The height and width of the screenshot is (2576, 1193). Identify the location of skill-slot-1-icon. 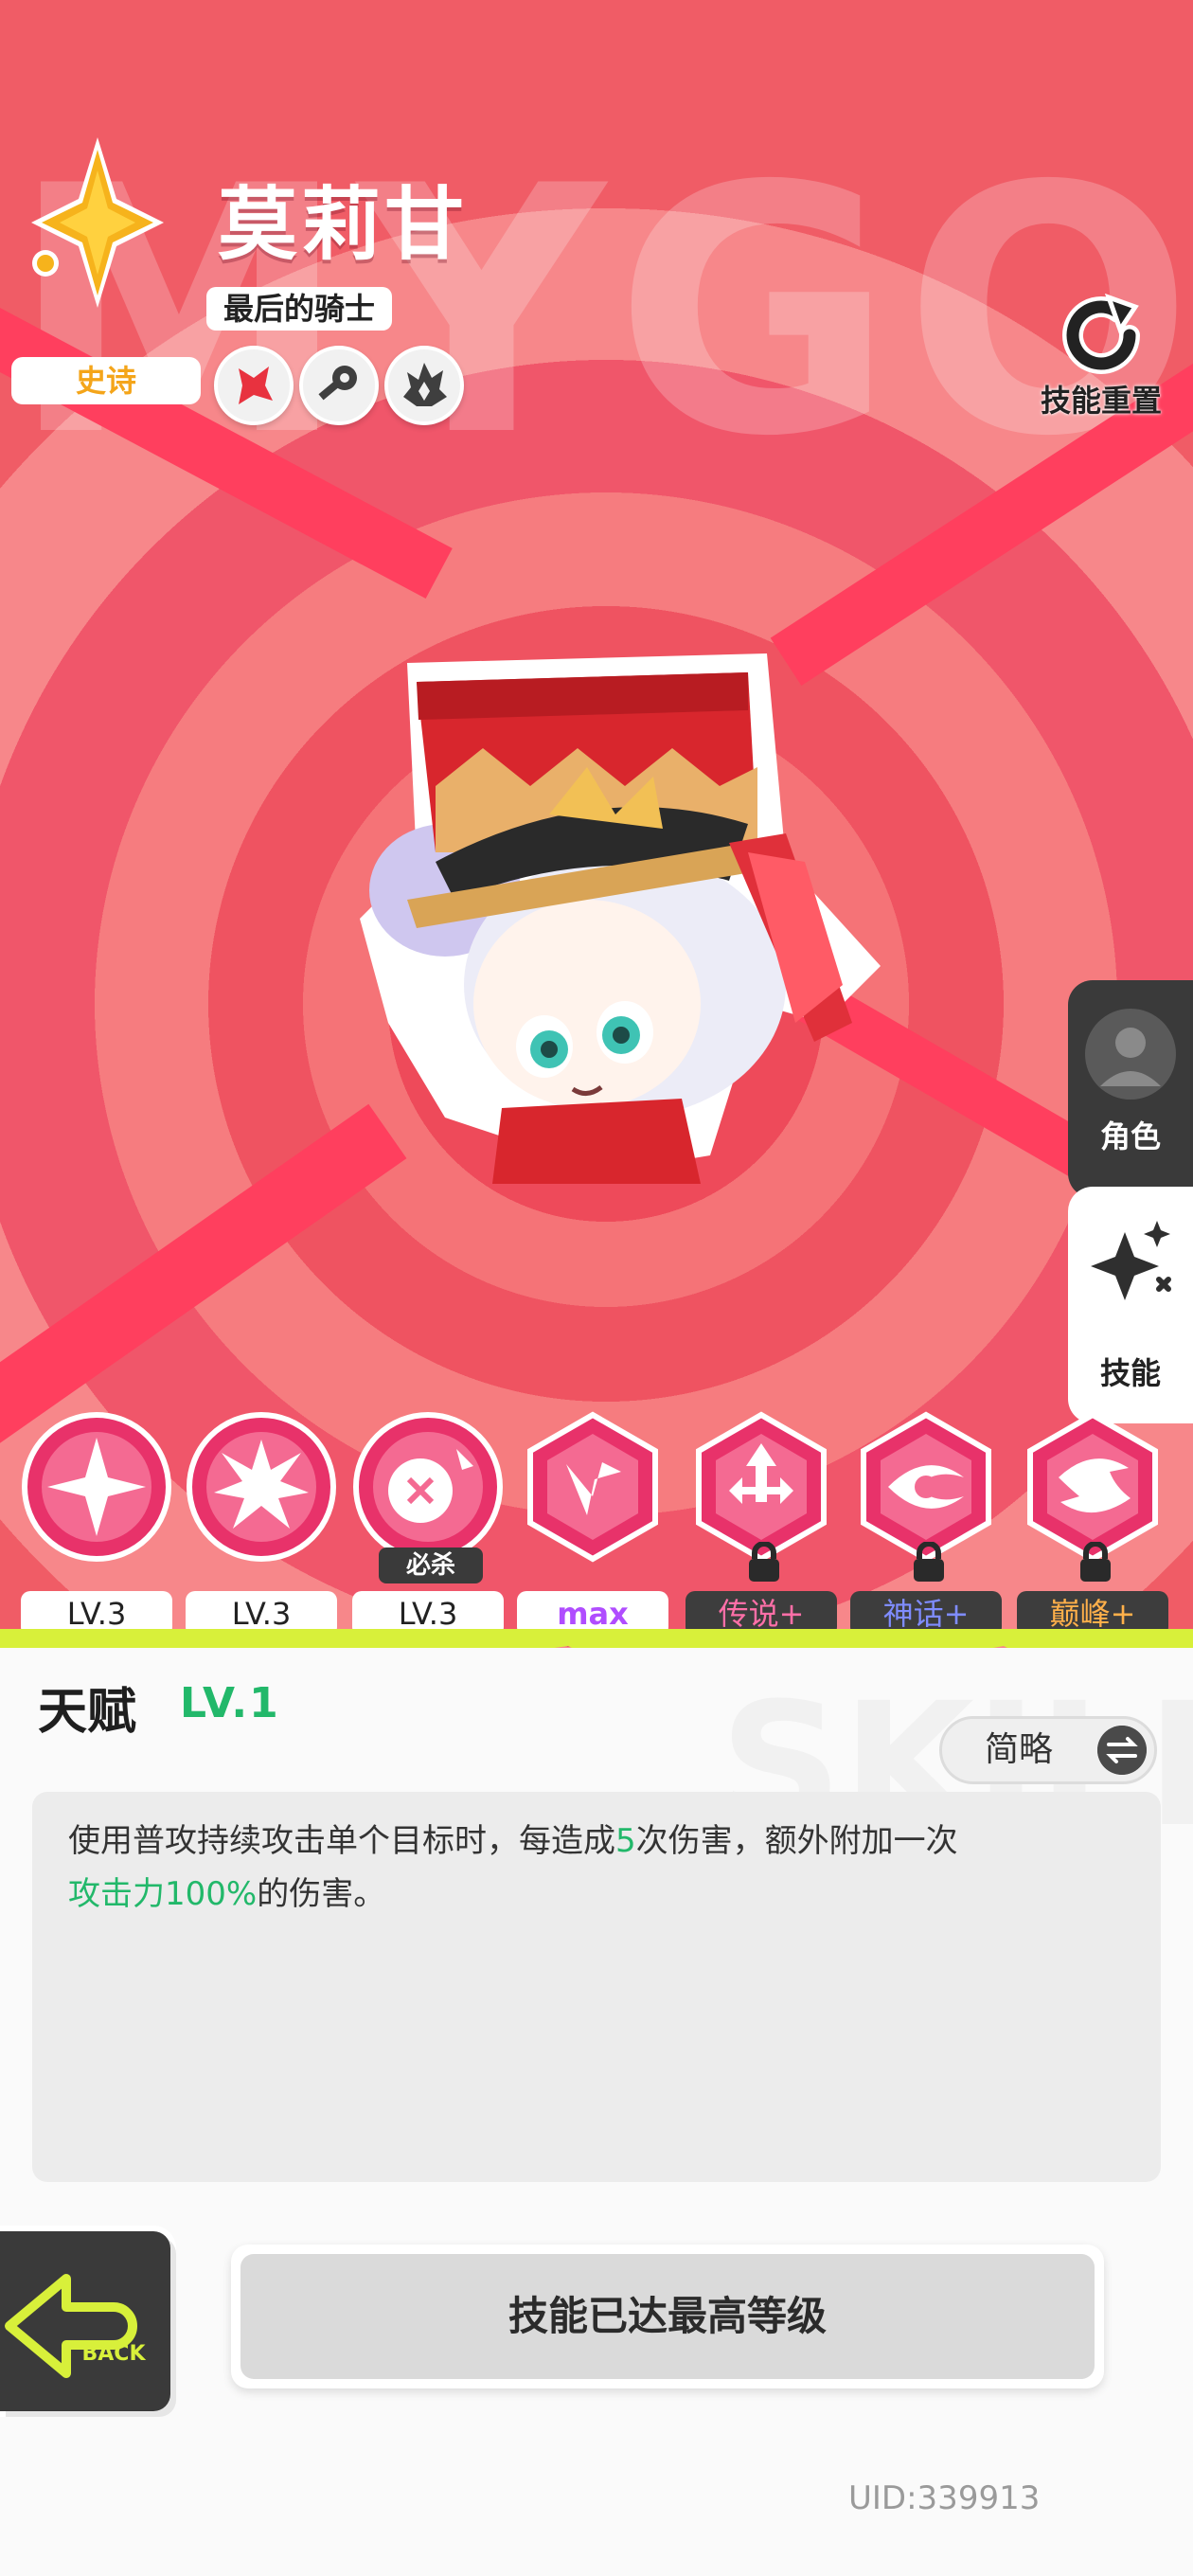
(96, 1487).